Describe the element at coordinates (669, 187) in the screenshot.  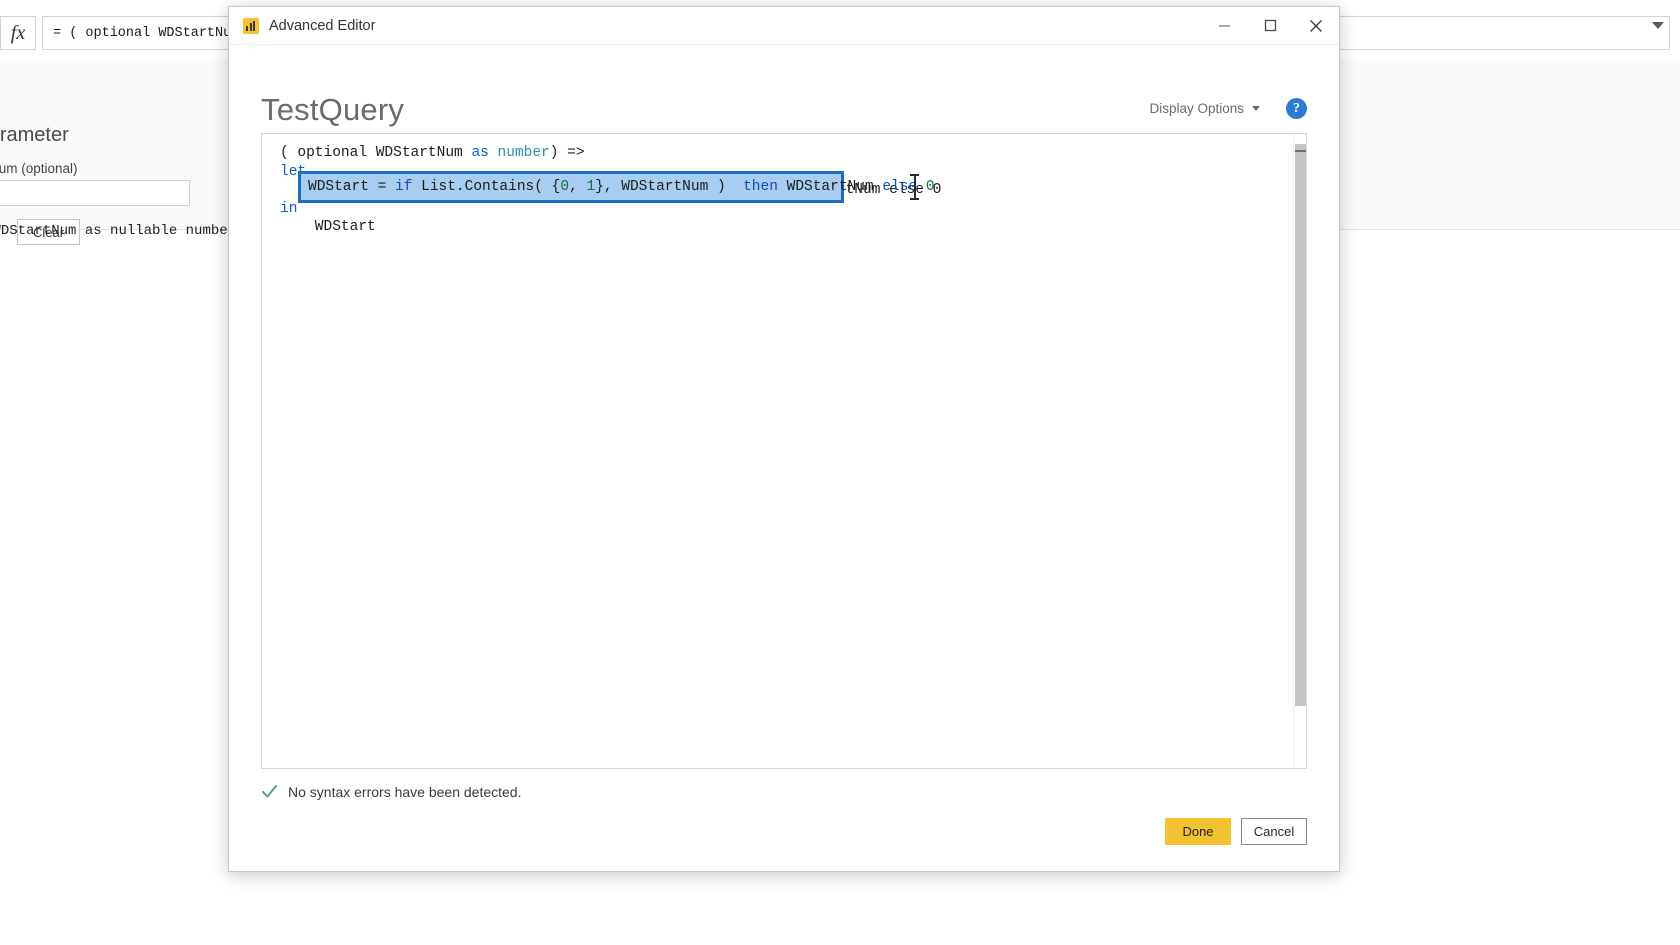
I see `code-token: }, WDStartNum )` at that location.